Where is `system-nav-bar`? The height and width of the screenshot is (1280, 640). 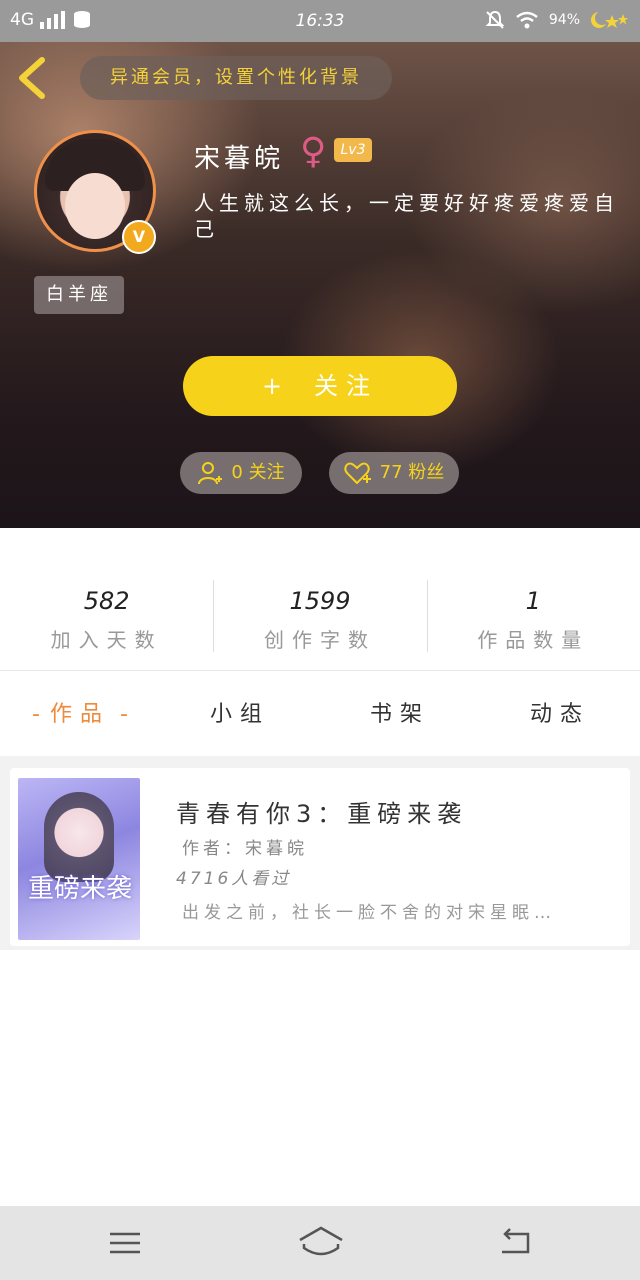 system-nav-bar is located at coordinates (320, 1243).